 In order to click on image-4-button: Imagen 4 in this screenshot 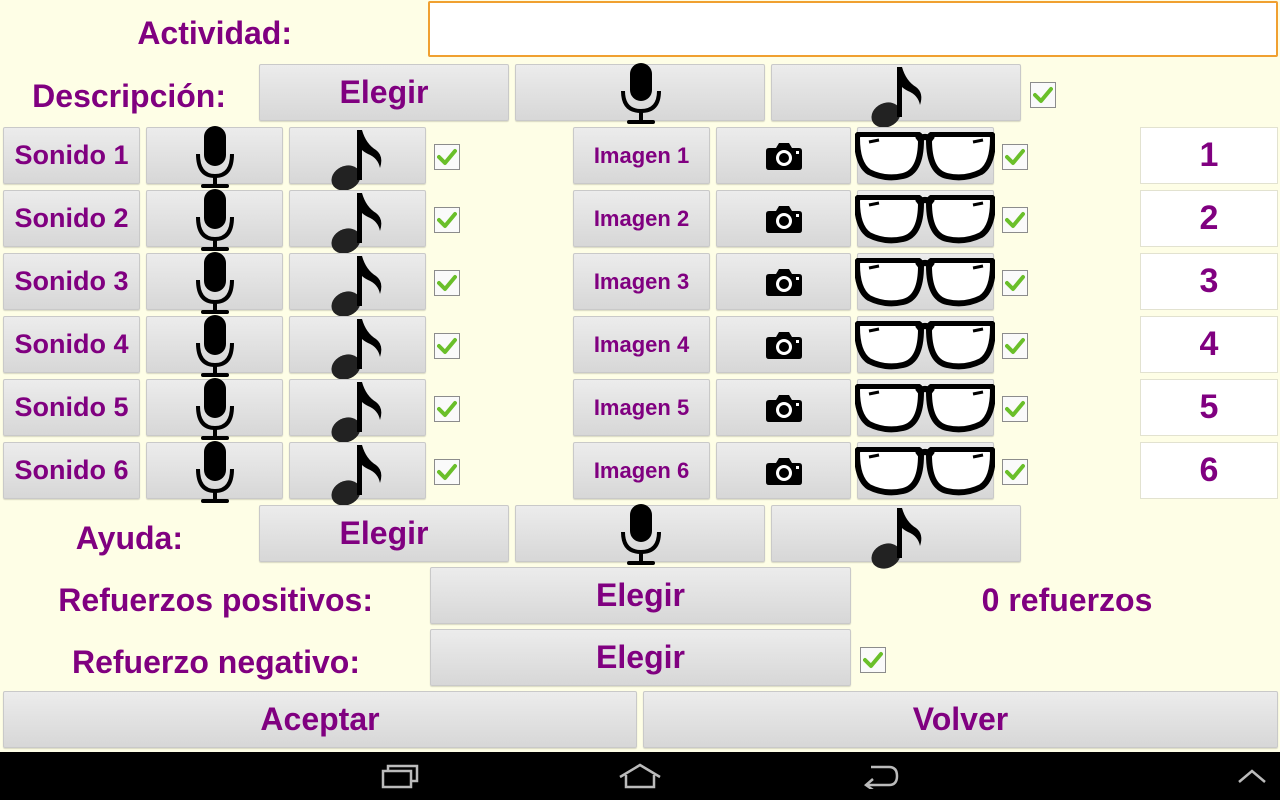, I will do `click(641, 344)`.